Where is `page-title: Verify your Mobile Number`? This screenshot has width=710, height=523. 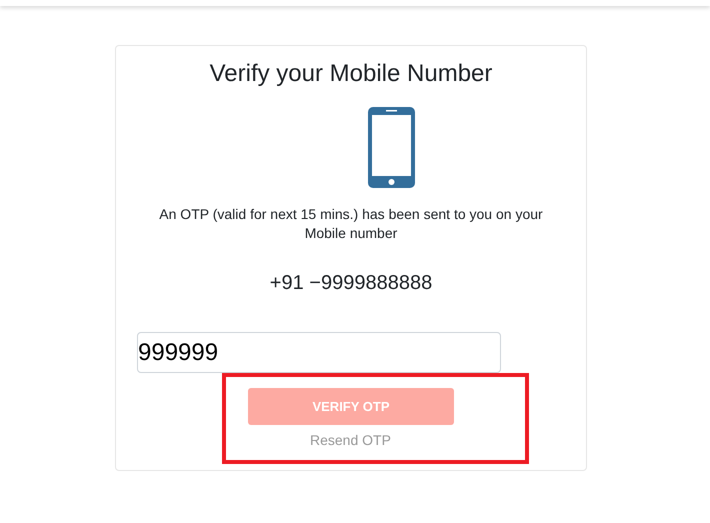
page-title: Verify your Mobile Number is located at coordinates (351, 74).